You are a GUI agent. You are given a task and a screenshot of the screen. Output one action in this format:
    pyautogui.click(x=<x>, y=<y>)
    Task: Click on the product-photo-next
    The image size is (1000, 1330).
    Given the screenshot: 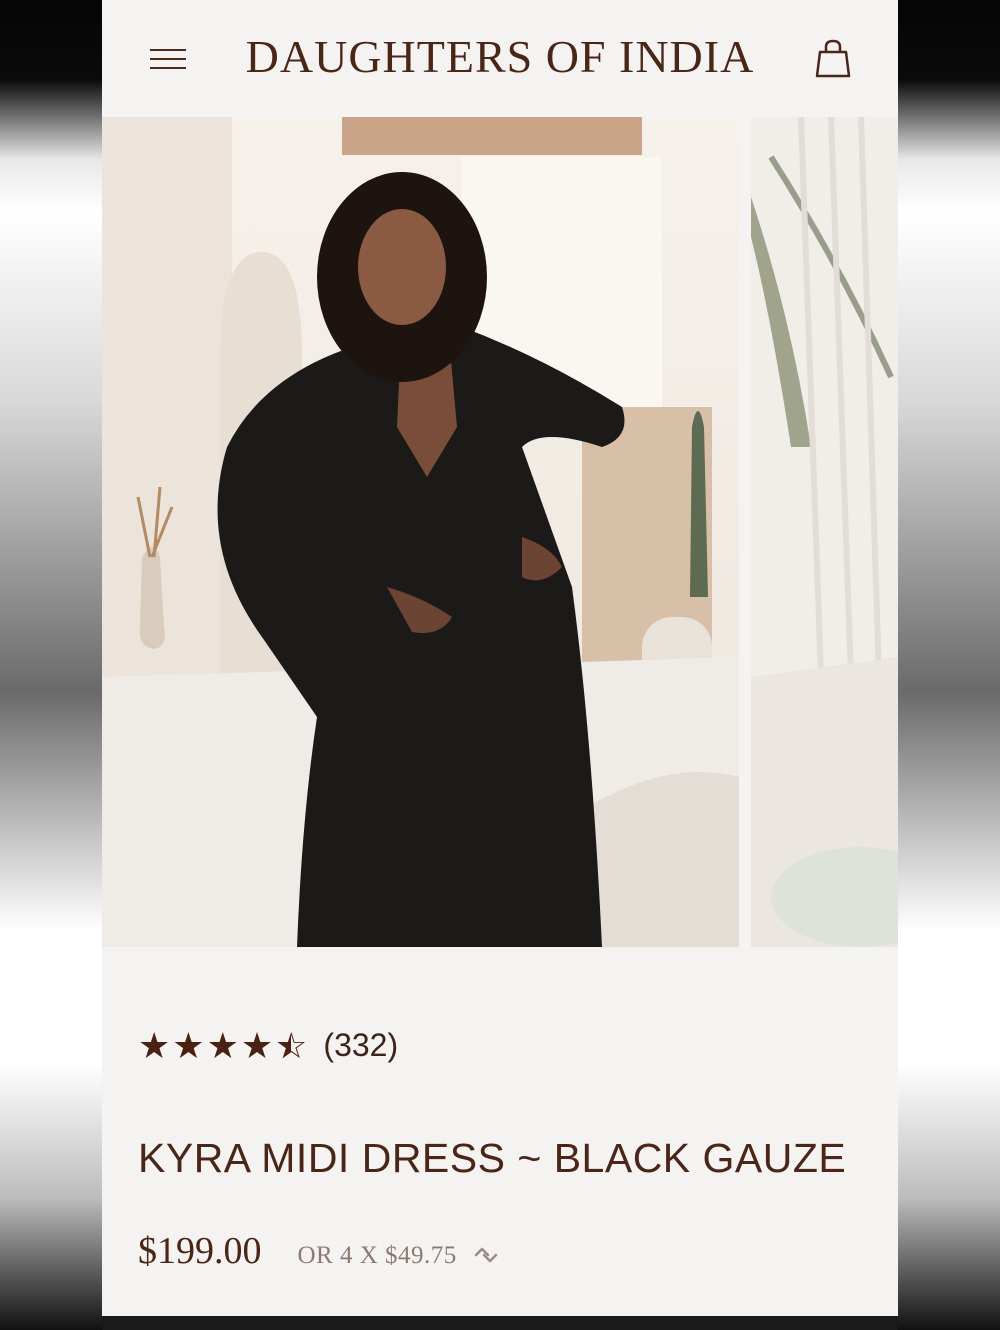 What is the action you would take?
    pyautogui.click(x=824, y=532)
    